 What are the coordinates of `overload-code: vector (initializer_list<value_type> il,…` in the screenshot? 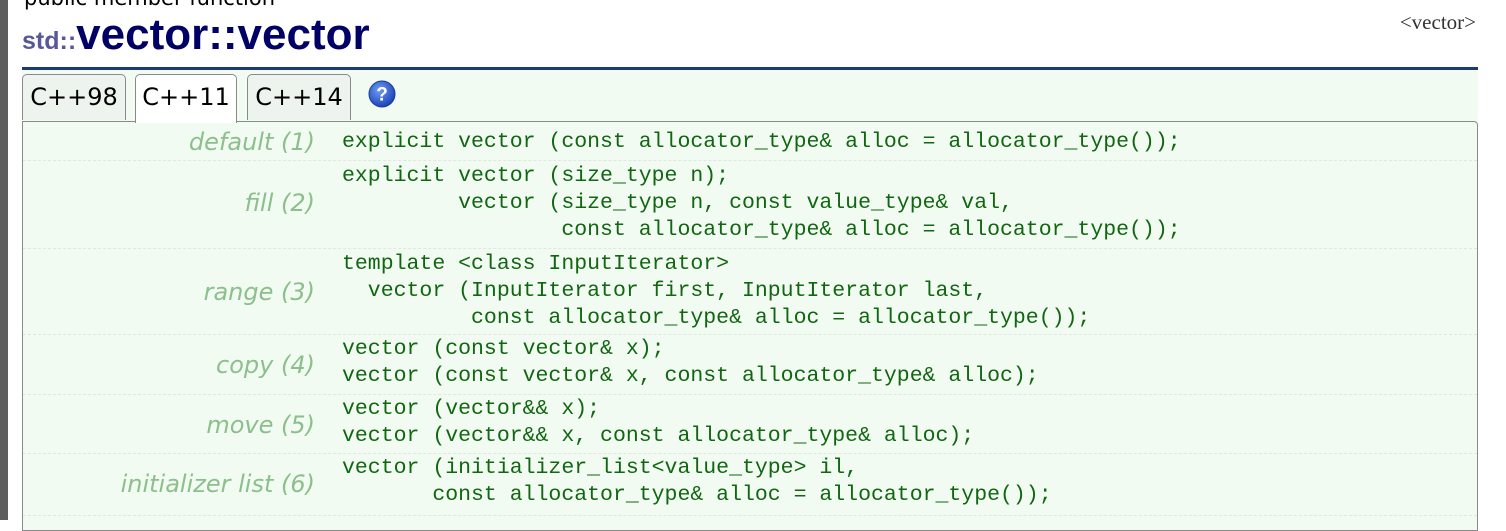 It's located at (697, 482).